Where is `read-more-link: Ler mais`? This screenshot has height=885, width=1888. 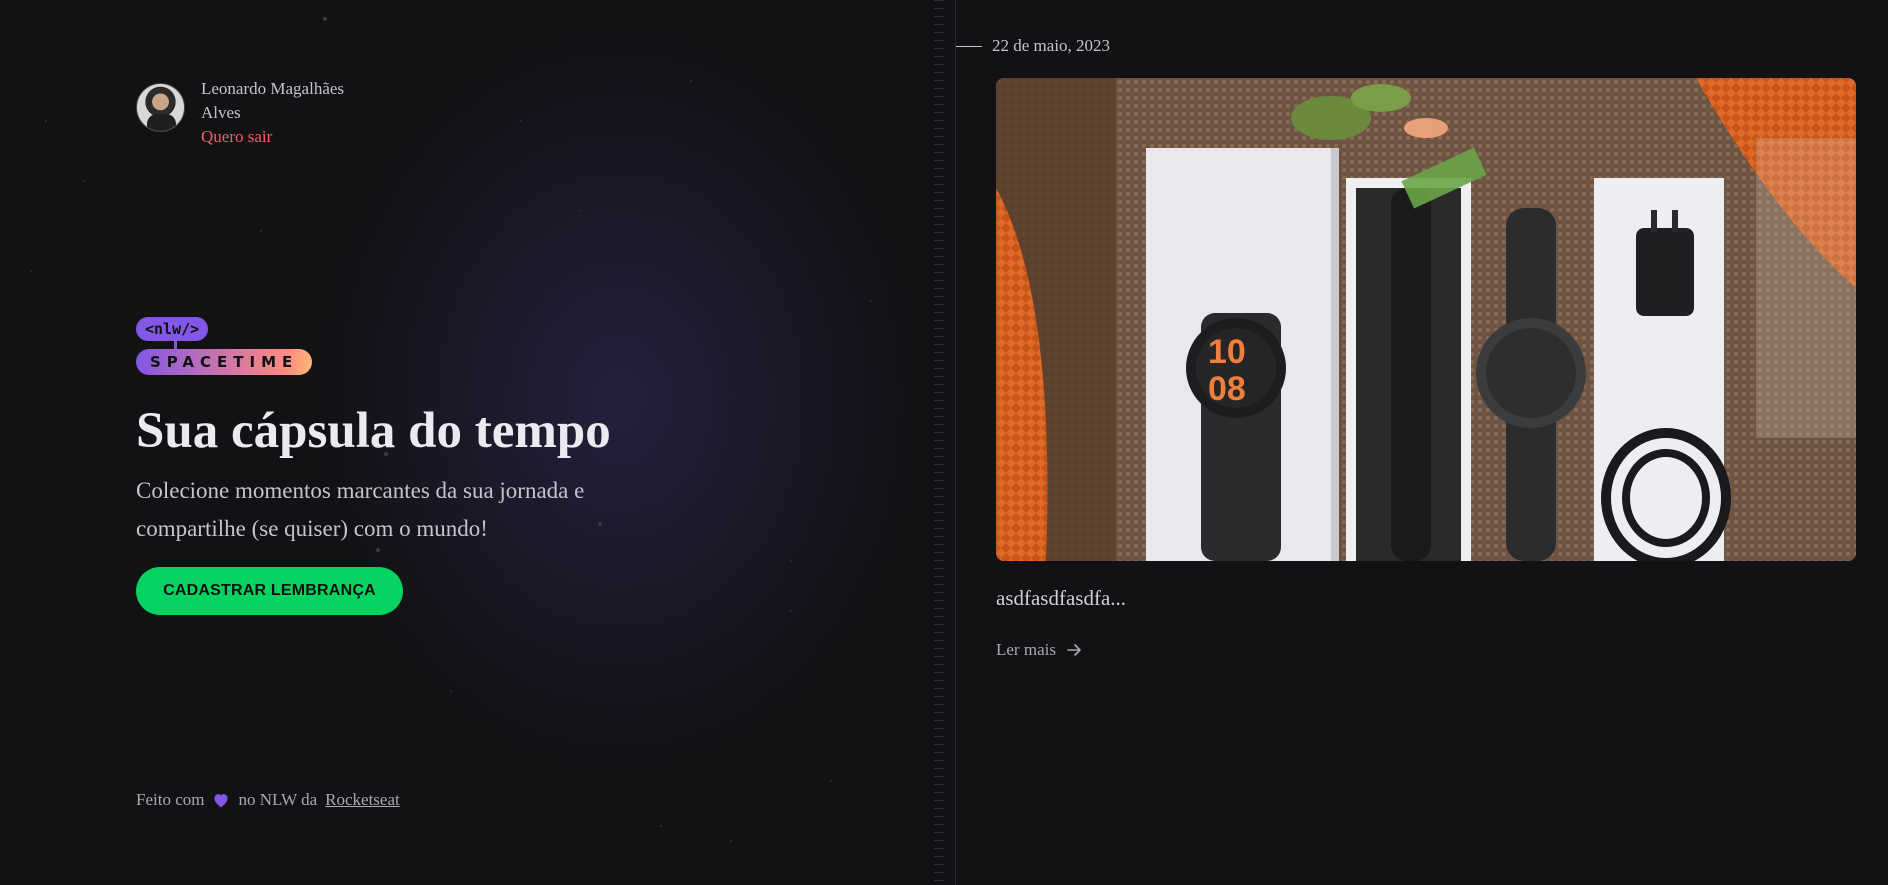
read-more-link: Ler mais is located at coordinates (1039, 650).